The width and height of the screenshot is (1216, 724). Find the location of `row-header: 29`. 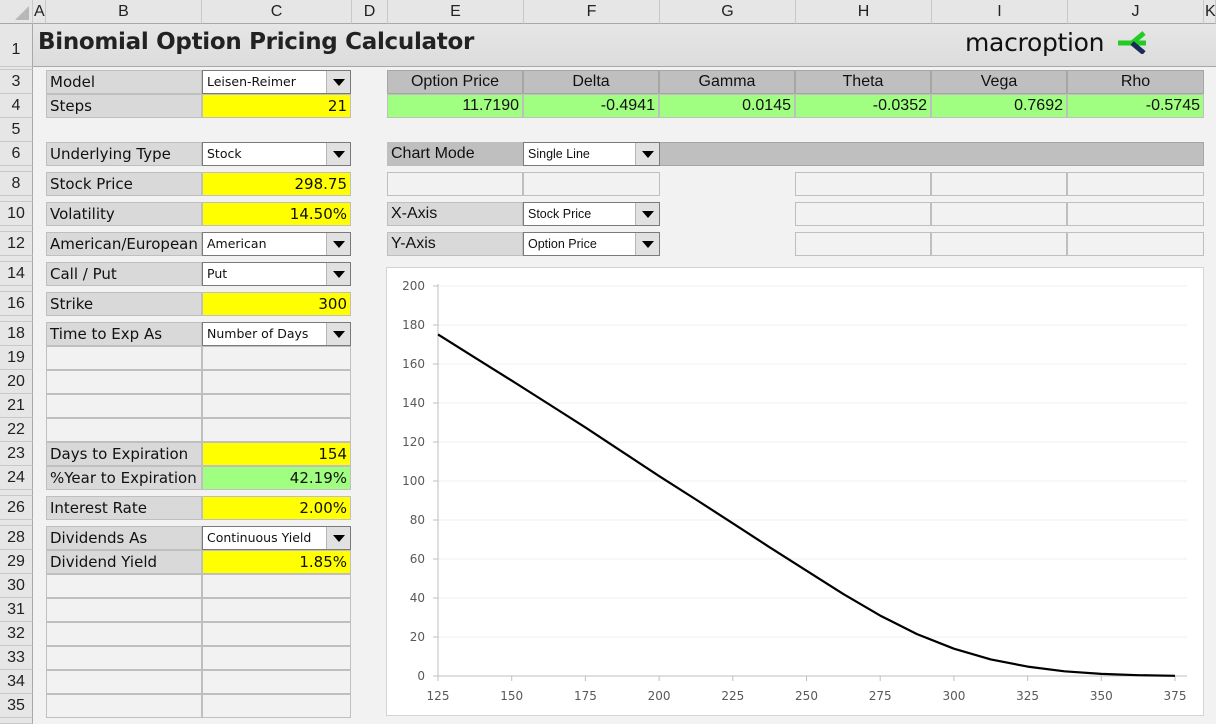

row-header: 29 is located at coordinates (16, 562).